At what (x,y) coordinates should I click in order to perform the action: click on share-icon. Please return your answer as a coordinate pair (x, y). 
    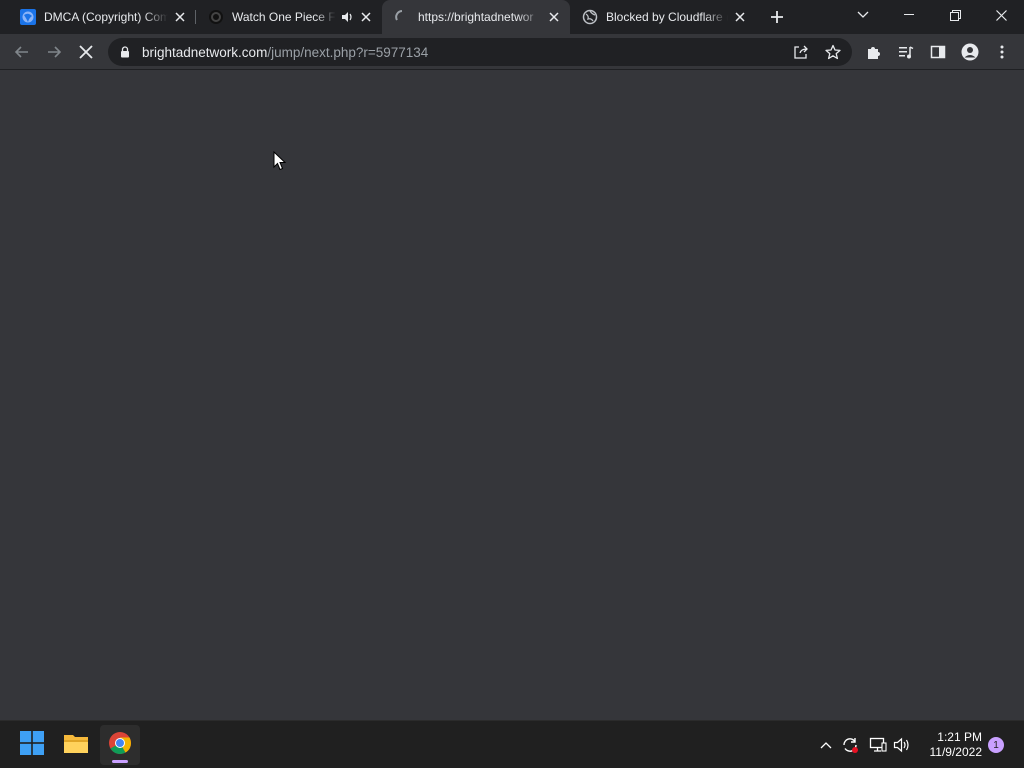
    Looking at the image, I should click on (801, 52).